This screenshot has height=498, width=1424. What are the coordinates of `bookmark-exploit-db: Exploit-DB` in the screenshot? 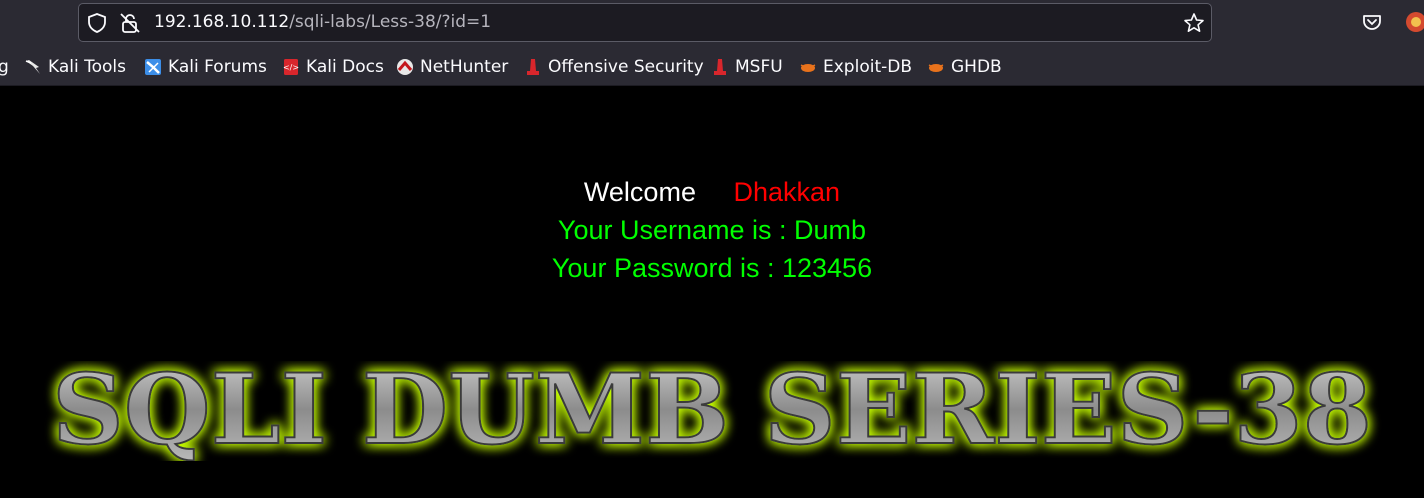 It's located at (855, 67).